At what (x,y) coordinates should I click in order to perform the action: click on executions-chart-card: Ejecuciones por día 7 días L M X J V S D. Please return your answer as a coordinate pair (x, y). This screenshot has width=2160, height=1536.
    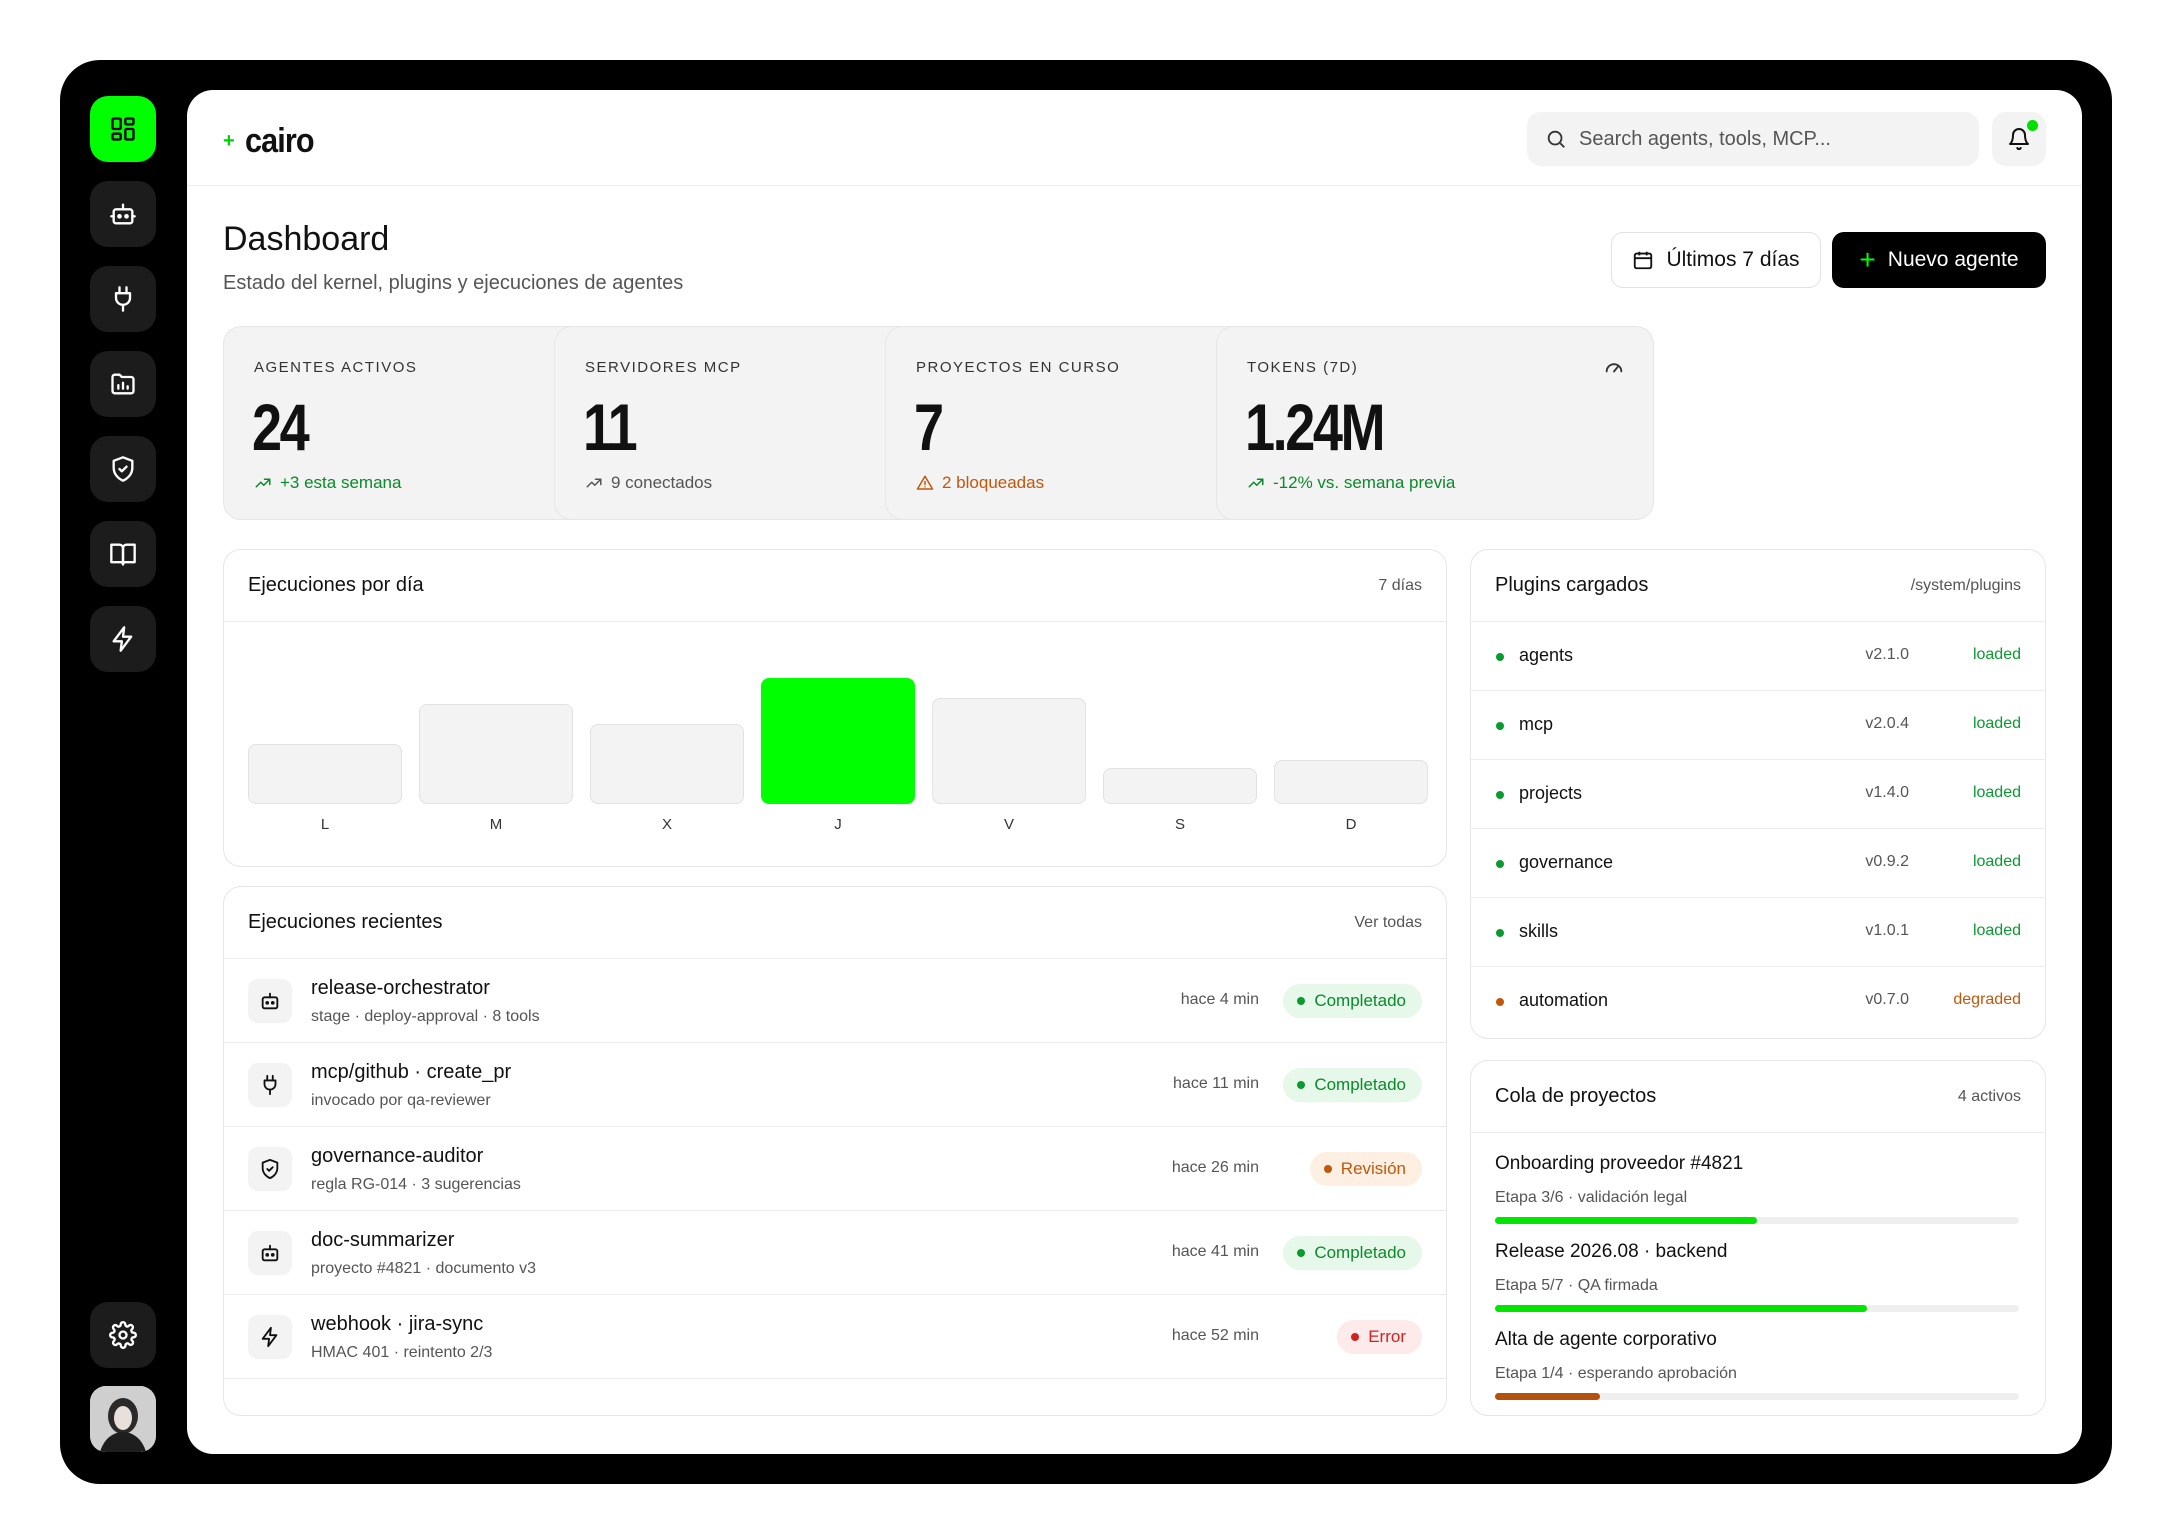
    Looking at the image, I should click on (835, 708).